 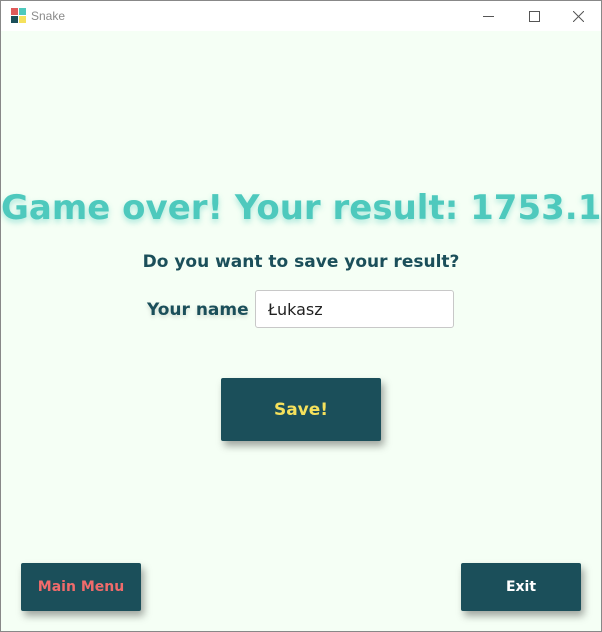 What do you see at coordinates (301, 262) in the screenshot?
I see `save-question: Do you want to save your result?` at bounding box center [301, 262].